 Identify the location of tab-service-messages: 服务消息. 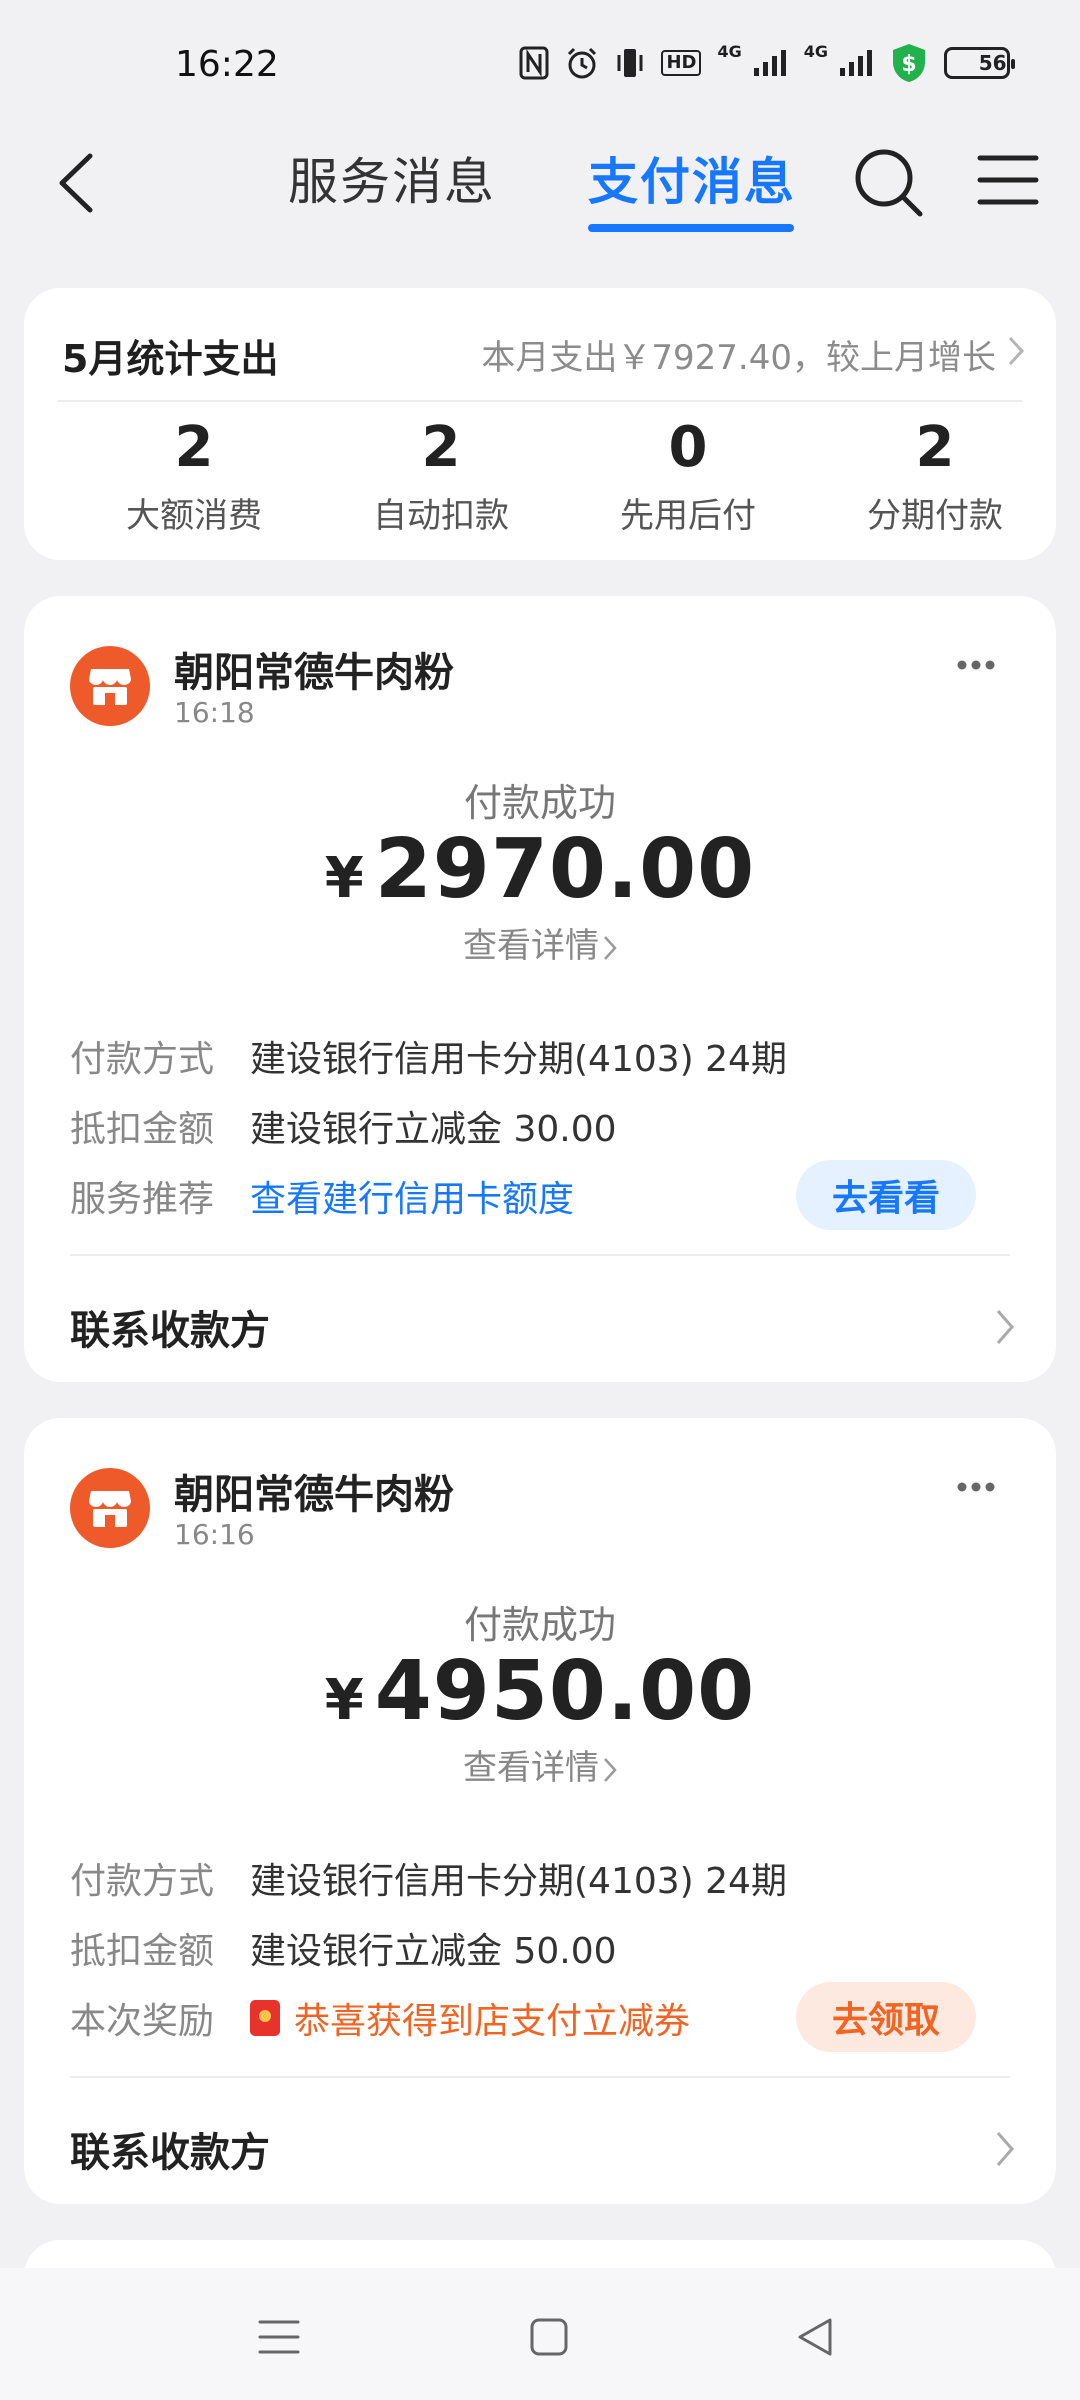
(392, 178).